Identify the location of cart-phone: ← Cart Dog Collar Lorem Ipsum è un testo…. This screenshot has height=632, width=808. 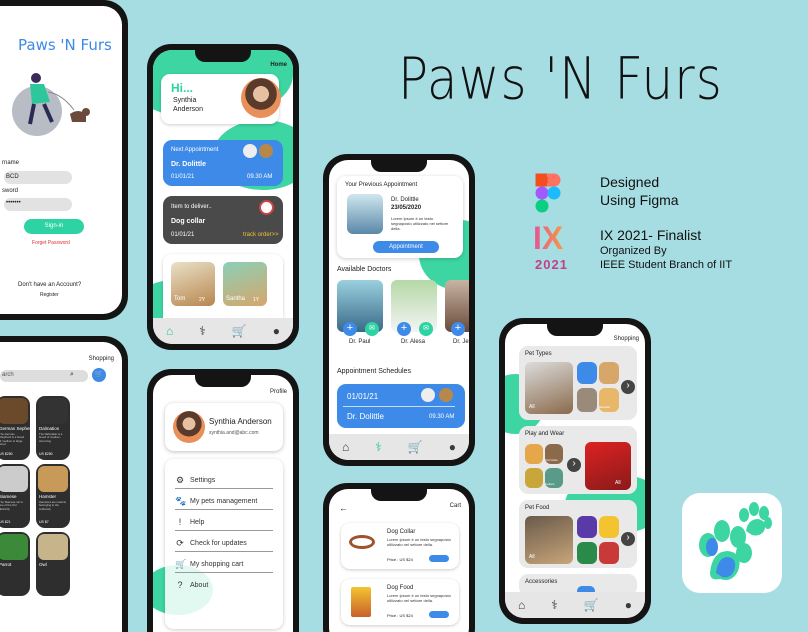
(399, 557).